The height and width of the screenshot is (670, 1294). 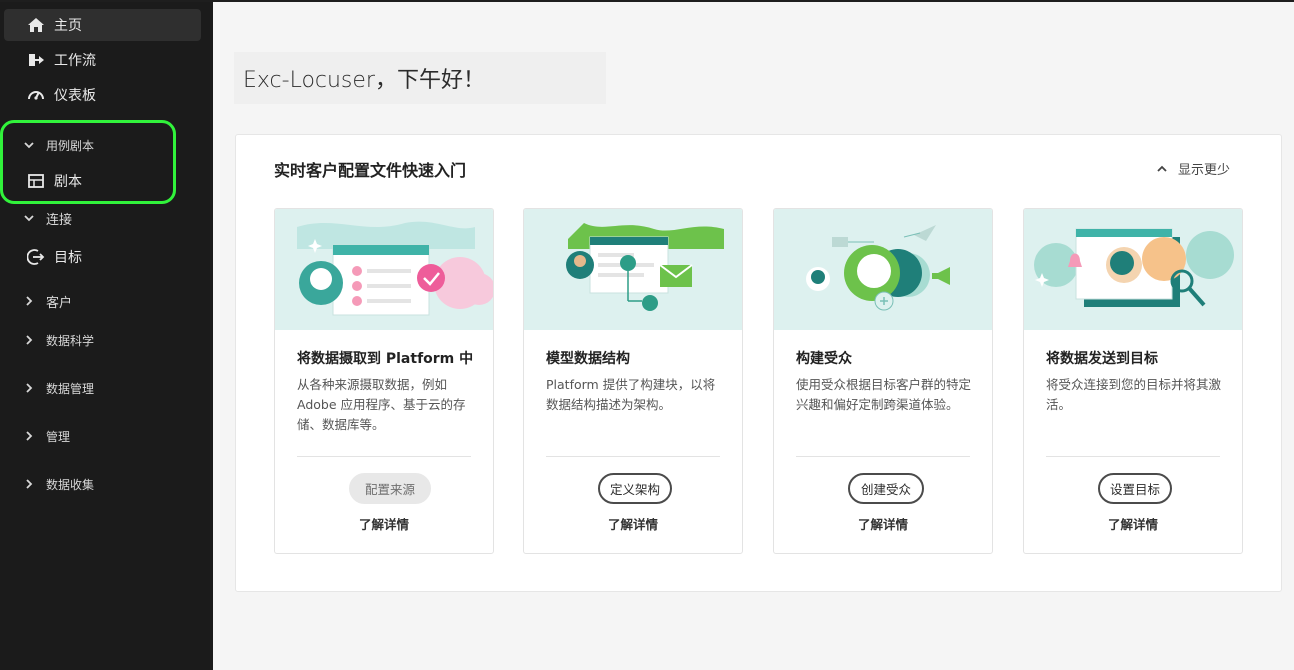 I want to click on card-description: 从各种来源摄取数据，例如 Adobe 应用程序、基于云的存储、数据库等。, so click(x=381, y=404).